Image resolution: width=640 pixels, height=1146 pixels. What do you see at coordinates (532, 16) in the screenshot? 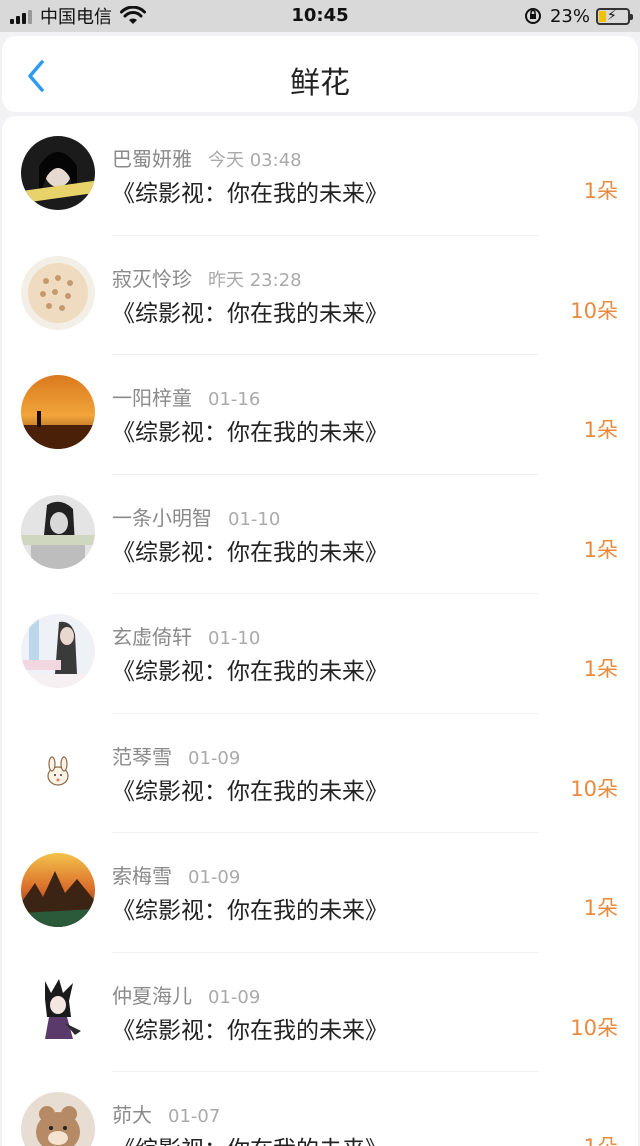
I see `rotation-lock-icon` at bounding box center [532, 16].